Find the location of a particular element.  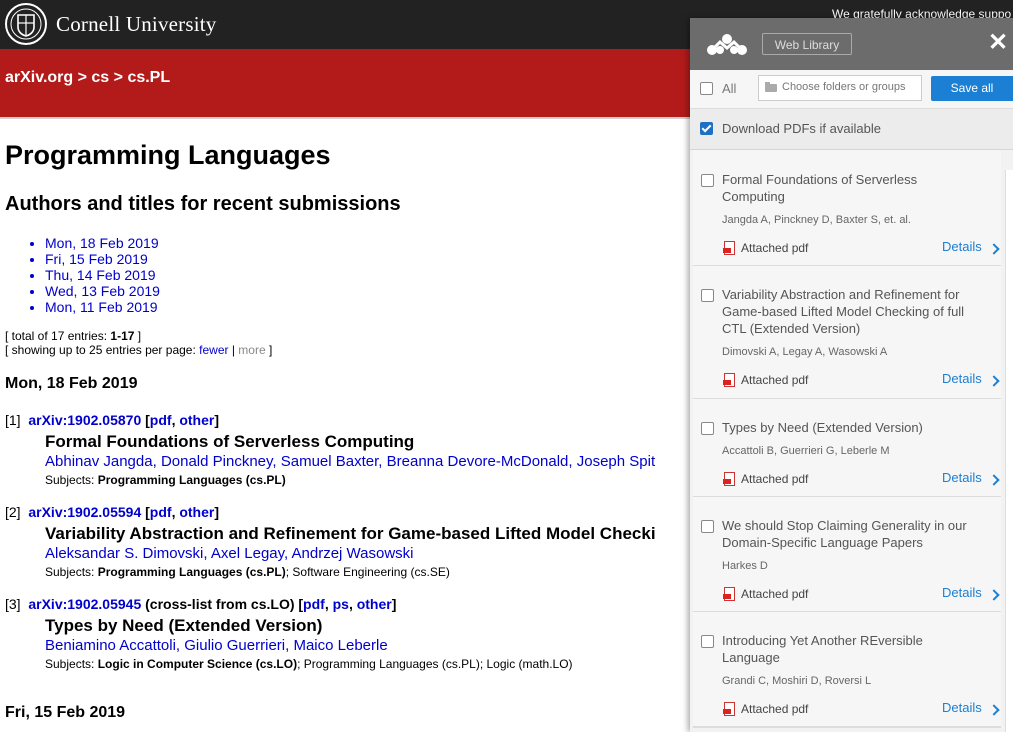

breadcrumb-cs-link: cs is located at coordinates (100, 77).